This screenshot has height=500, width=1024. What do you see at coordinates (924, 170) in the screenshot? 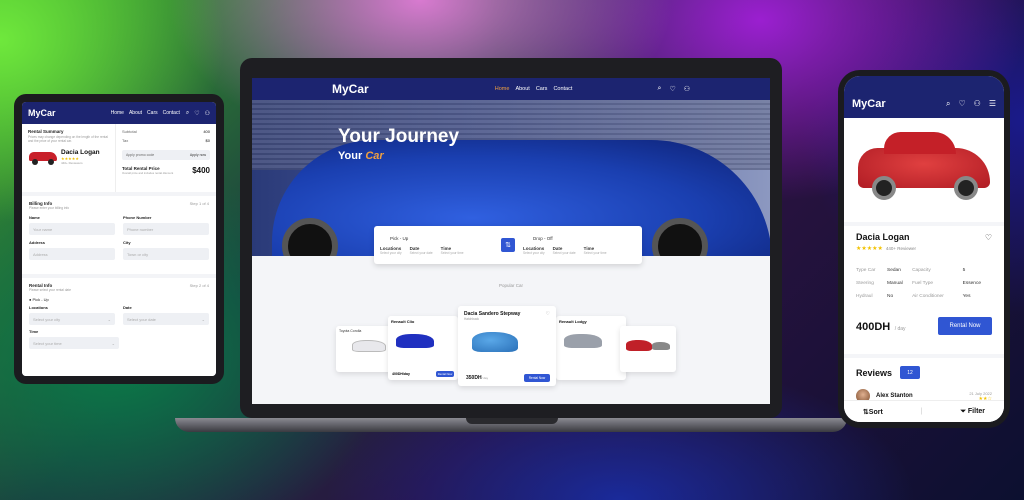
I see `phone-car-image-area` at bounding box center [924, 170].